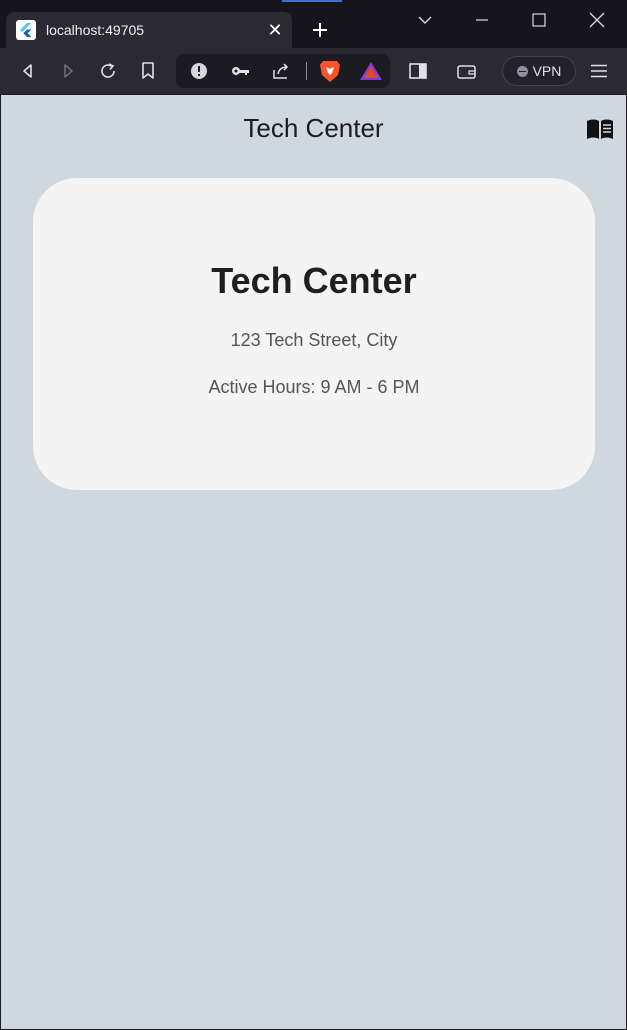  Describe the element at coordinates (597, 20) in the screenshot. I see `close-window-icon` at that location.